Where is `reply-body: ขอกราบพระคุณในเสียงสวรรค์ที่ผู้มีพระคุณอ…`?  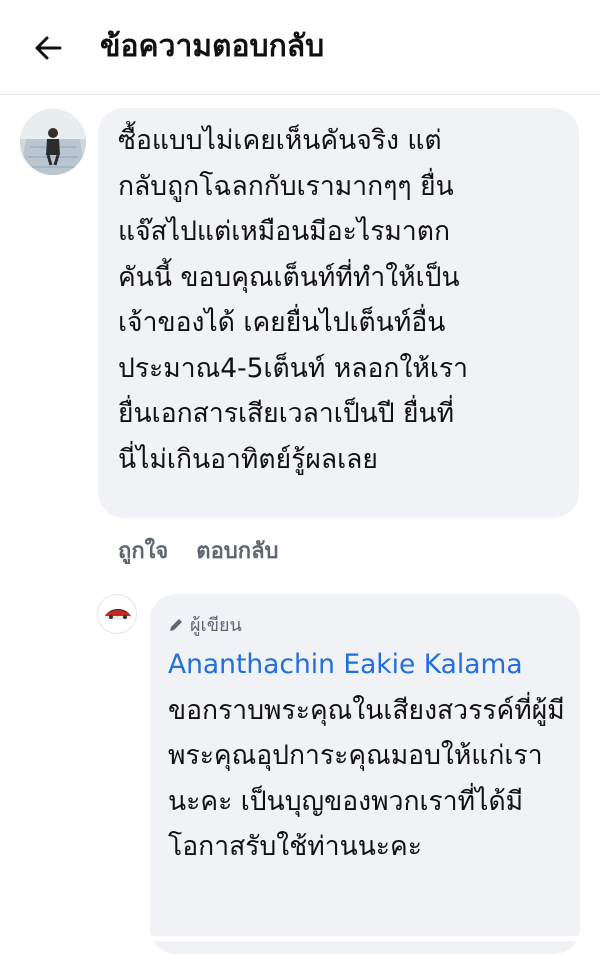 reply-body: ขอกราบพระคุณในเสียงสวรรค์ที่ผู้มีพระคุณอ… is located at coordinates (366, 778).